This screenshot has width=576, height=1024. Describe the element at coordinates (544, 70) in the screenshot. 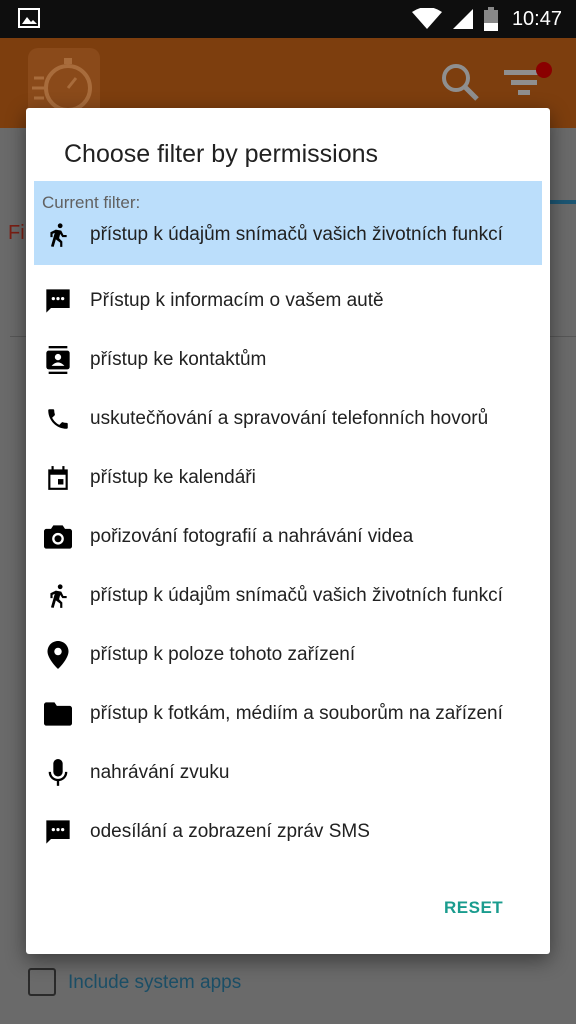

I see `notification-dot` at that location.